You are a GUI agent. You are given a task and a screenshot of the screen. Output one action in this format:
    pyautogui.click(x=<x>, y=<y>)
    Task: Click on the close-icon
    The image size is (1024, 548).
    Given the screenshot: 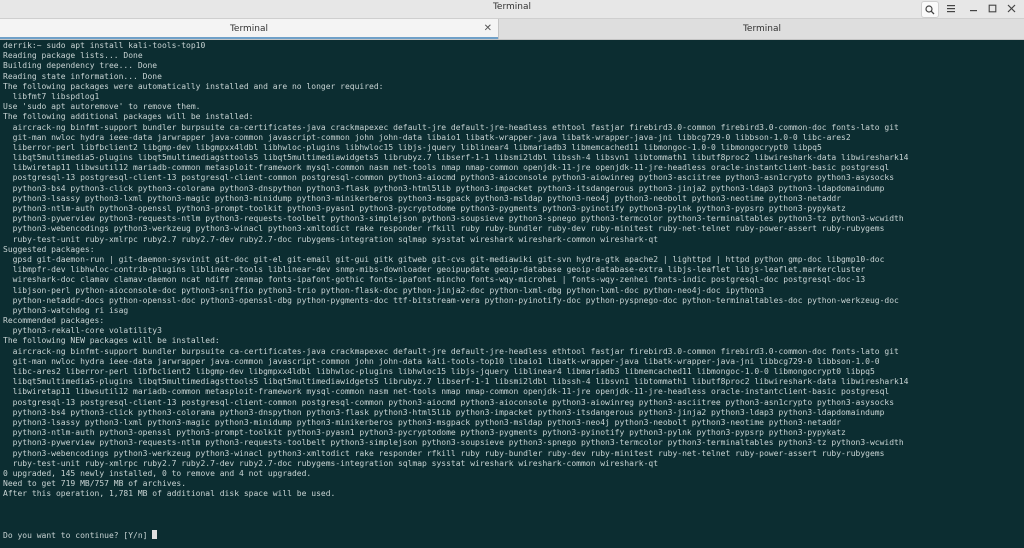 What is the action you would take?
    pyautogui.click(x=1011, y=8)
    